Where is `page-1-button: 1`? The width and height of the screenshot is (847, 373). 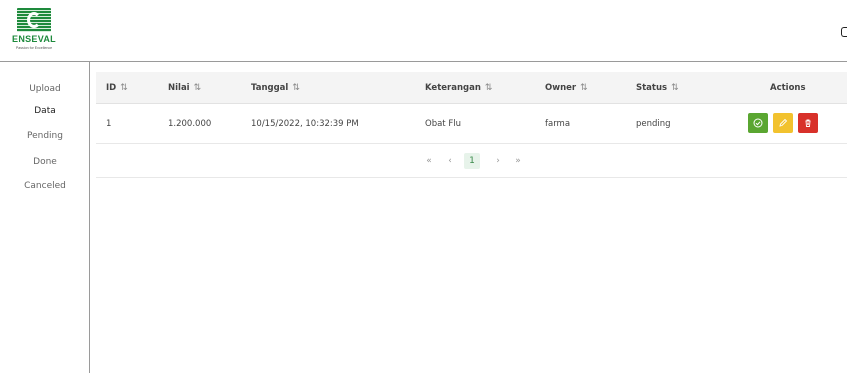 page-1-button: 1 is located at coordinates (472, 161).